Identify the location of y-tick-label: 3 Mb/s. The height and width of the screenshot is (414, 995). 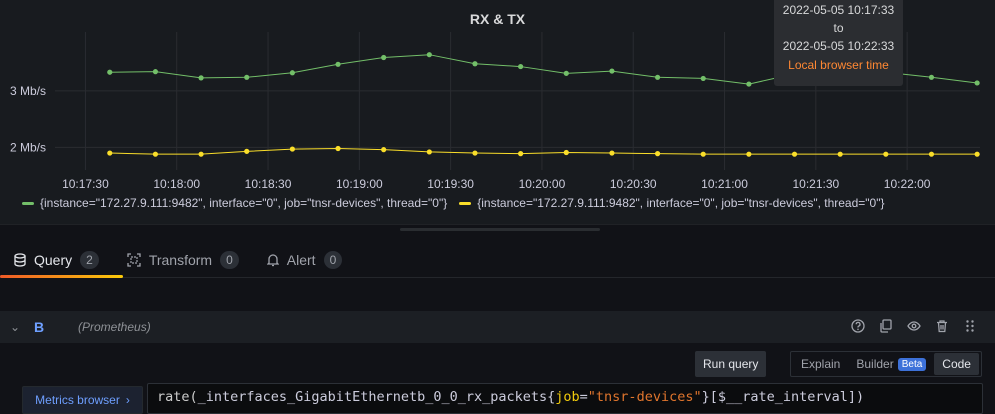
(28, 91).